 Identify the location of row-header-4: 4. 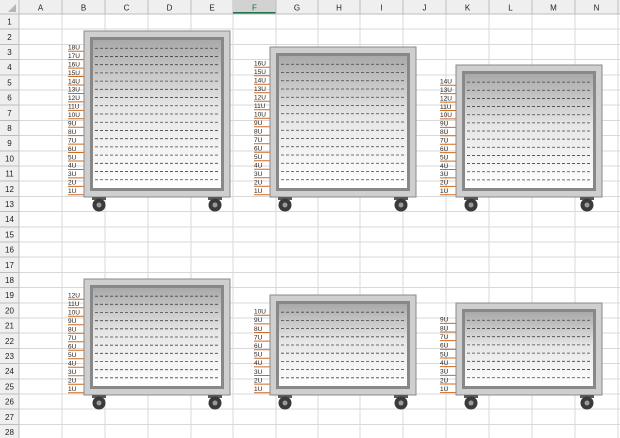
(9, 67).